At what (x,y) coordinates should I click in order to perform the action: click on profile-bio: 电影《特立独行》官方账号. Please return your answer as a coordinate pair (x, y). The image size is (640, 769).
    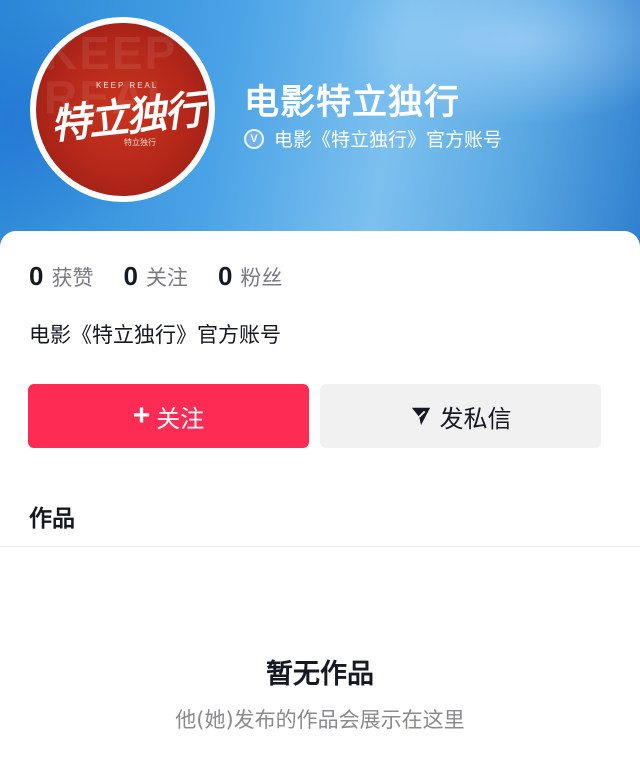
    Looking at the image, I should click on (155, 335).